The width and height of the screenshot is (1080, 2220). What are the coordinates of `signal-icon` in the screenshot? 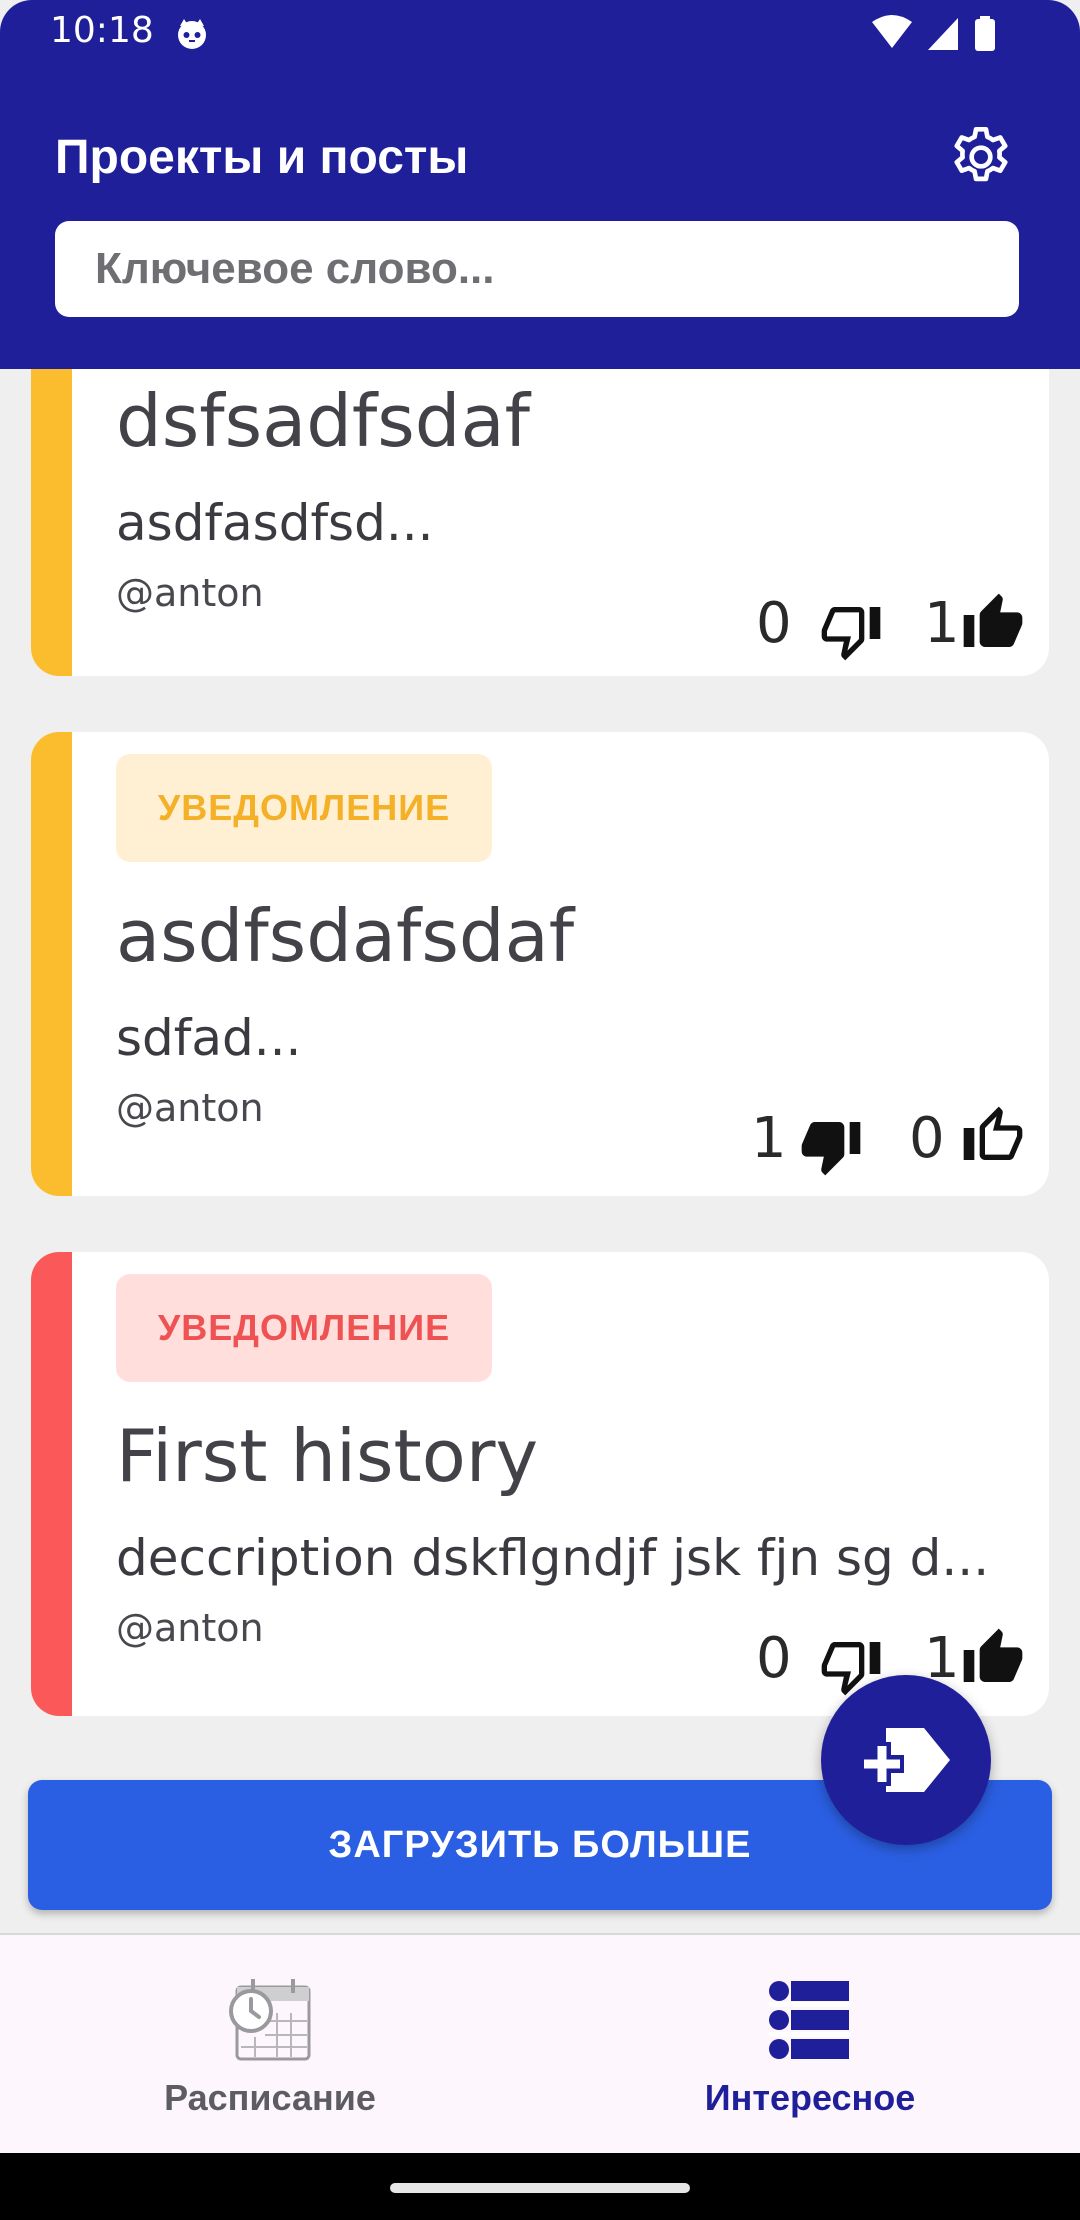 It's located at (943, 34).